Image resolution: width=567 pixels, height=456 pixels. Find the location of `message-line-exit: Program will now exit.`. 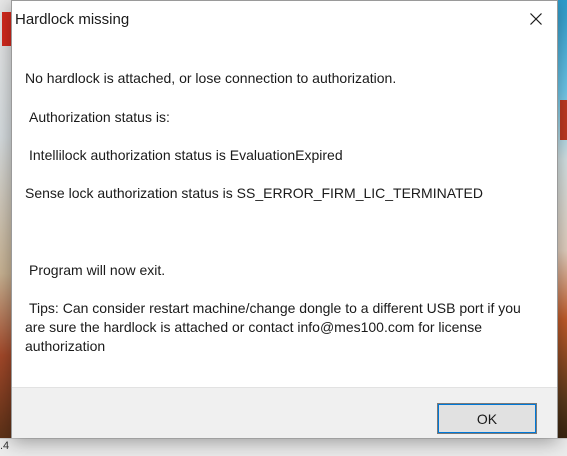

message-line-exit: Program will now exit. is located at coordinates (97, 270).